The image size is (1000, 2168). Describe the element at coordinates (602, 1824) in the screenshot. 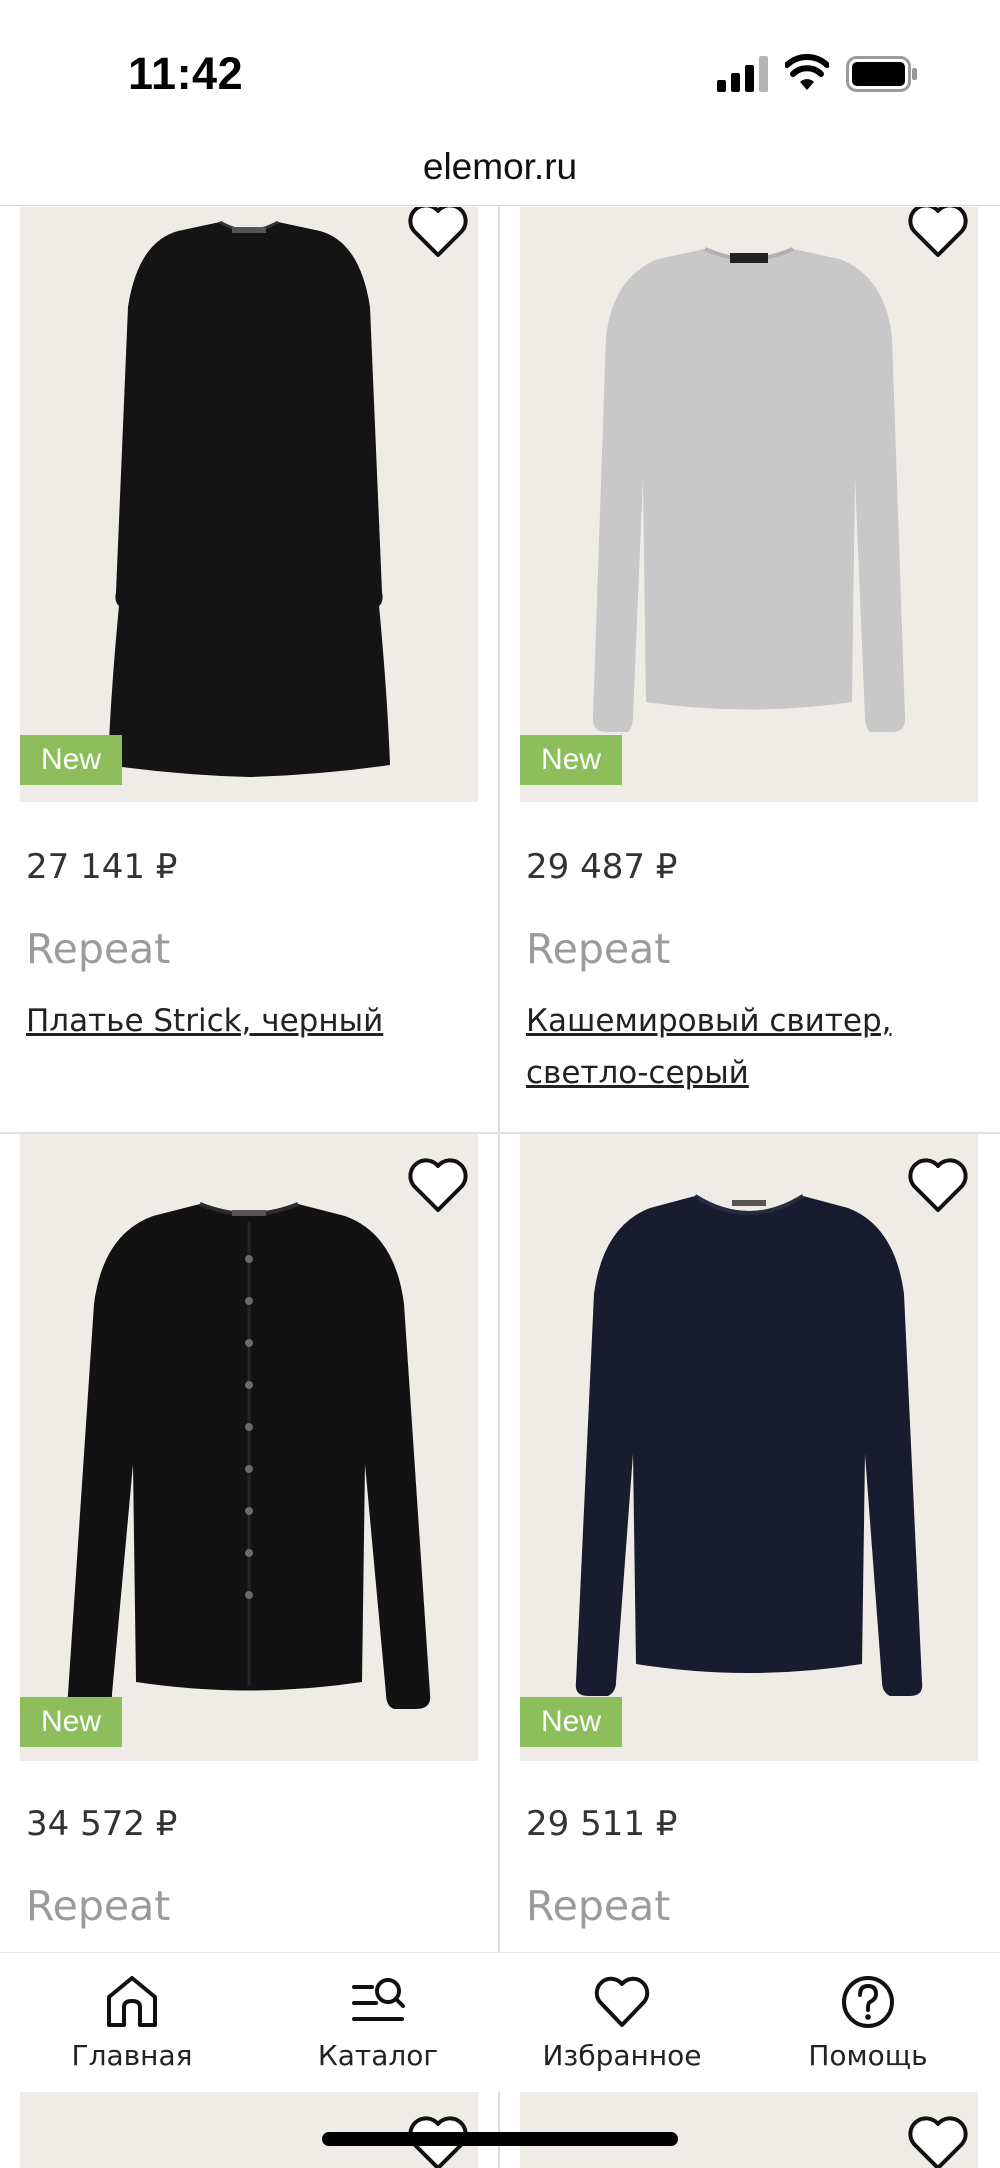

I see `product-price: 29 511 ₽` at that location.